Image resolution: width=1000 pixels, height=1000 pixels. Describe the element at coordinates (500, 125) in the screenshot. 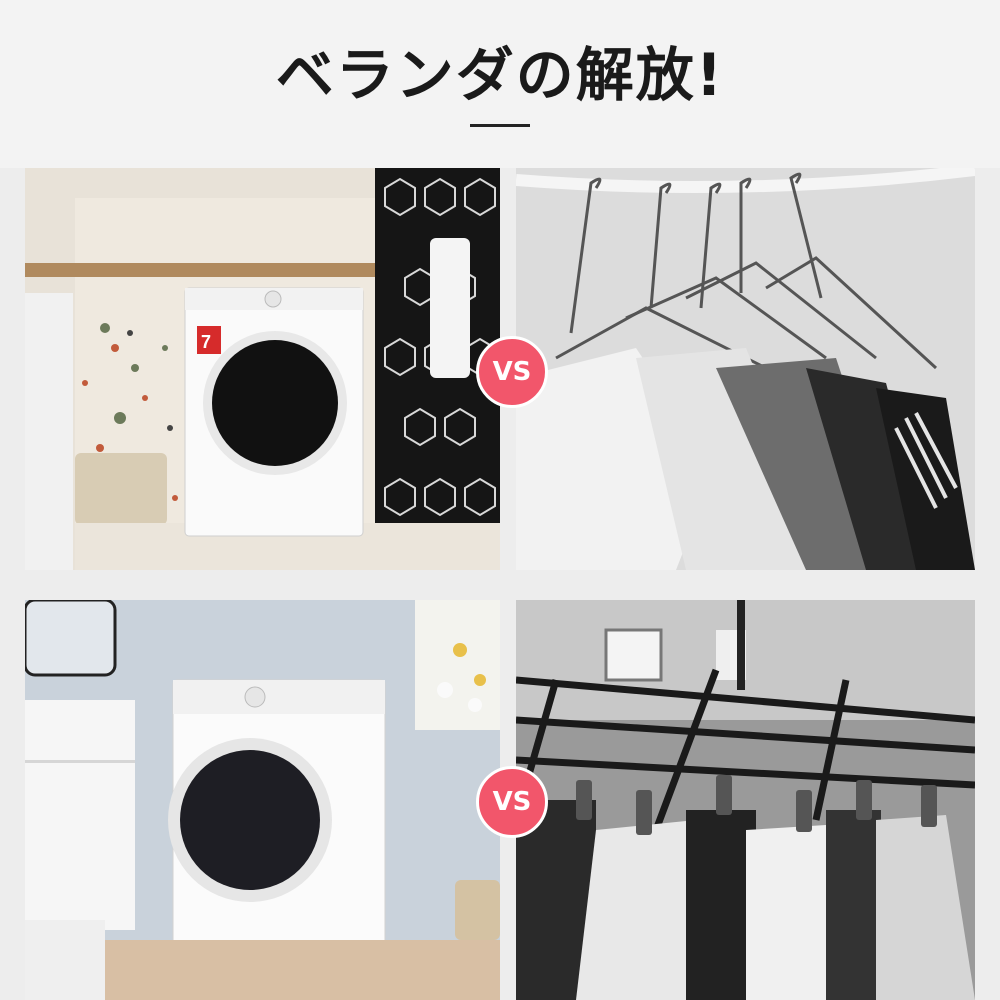

I see `title-underline` at that location.